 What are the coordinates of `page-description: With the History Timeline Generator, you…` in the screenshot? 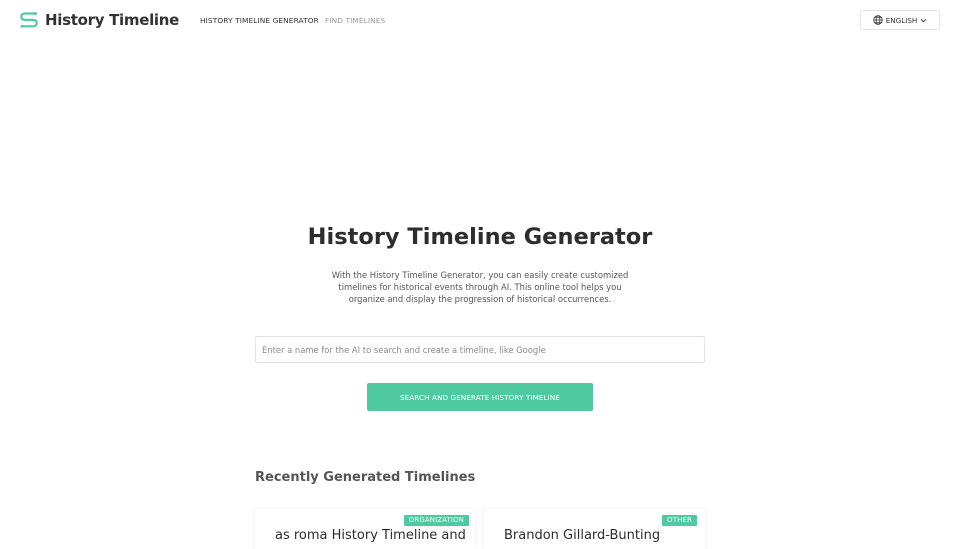 It's located at (480, 287).